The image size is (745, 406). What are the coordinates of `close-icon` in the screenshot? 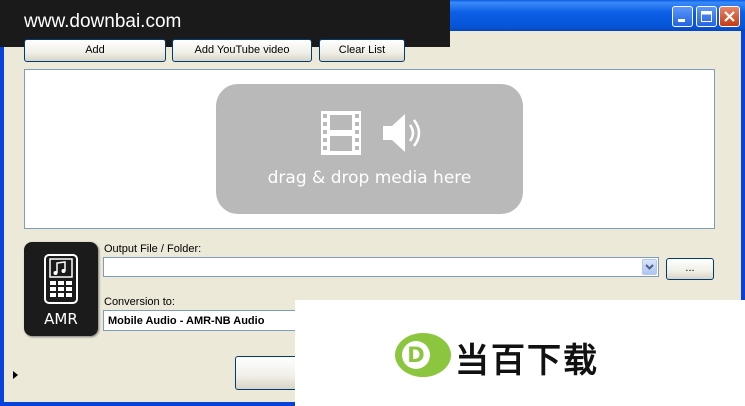 It's located at (729, 16).